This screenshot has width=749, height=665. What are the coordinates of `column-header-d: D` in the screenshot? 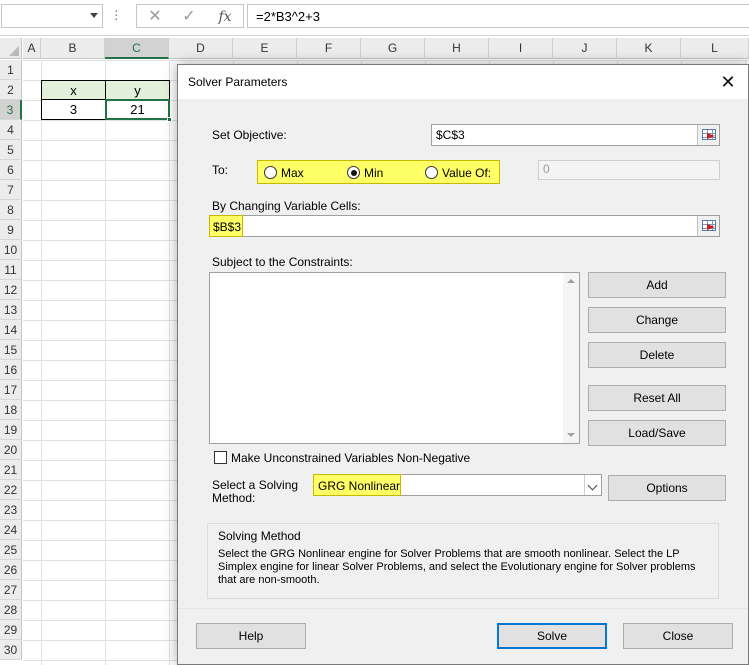 It's located at (201, 48).